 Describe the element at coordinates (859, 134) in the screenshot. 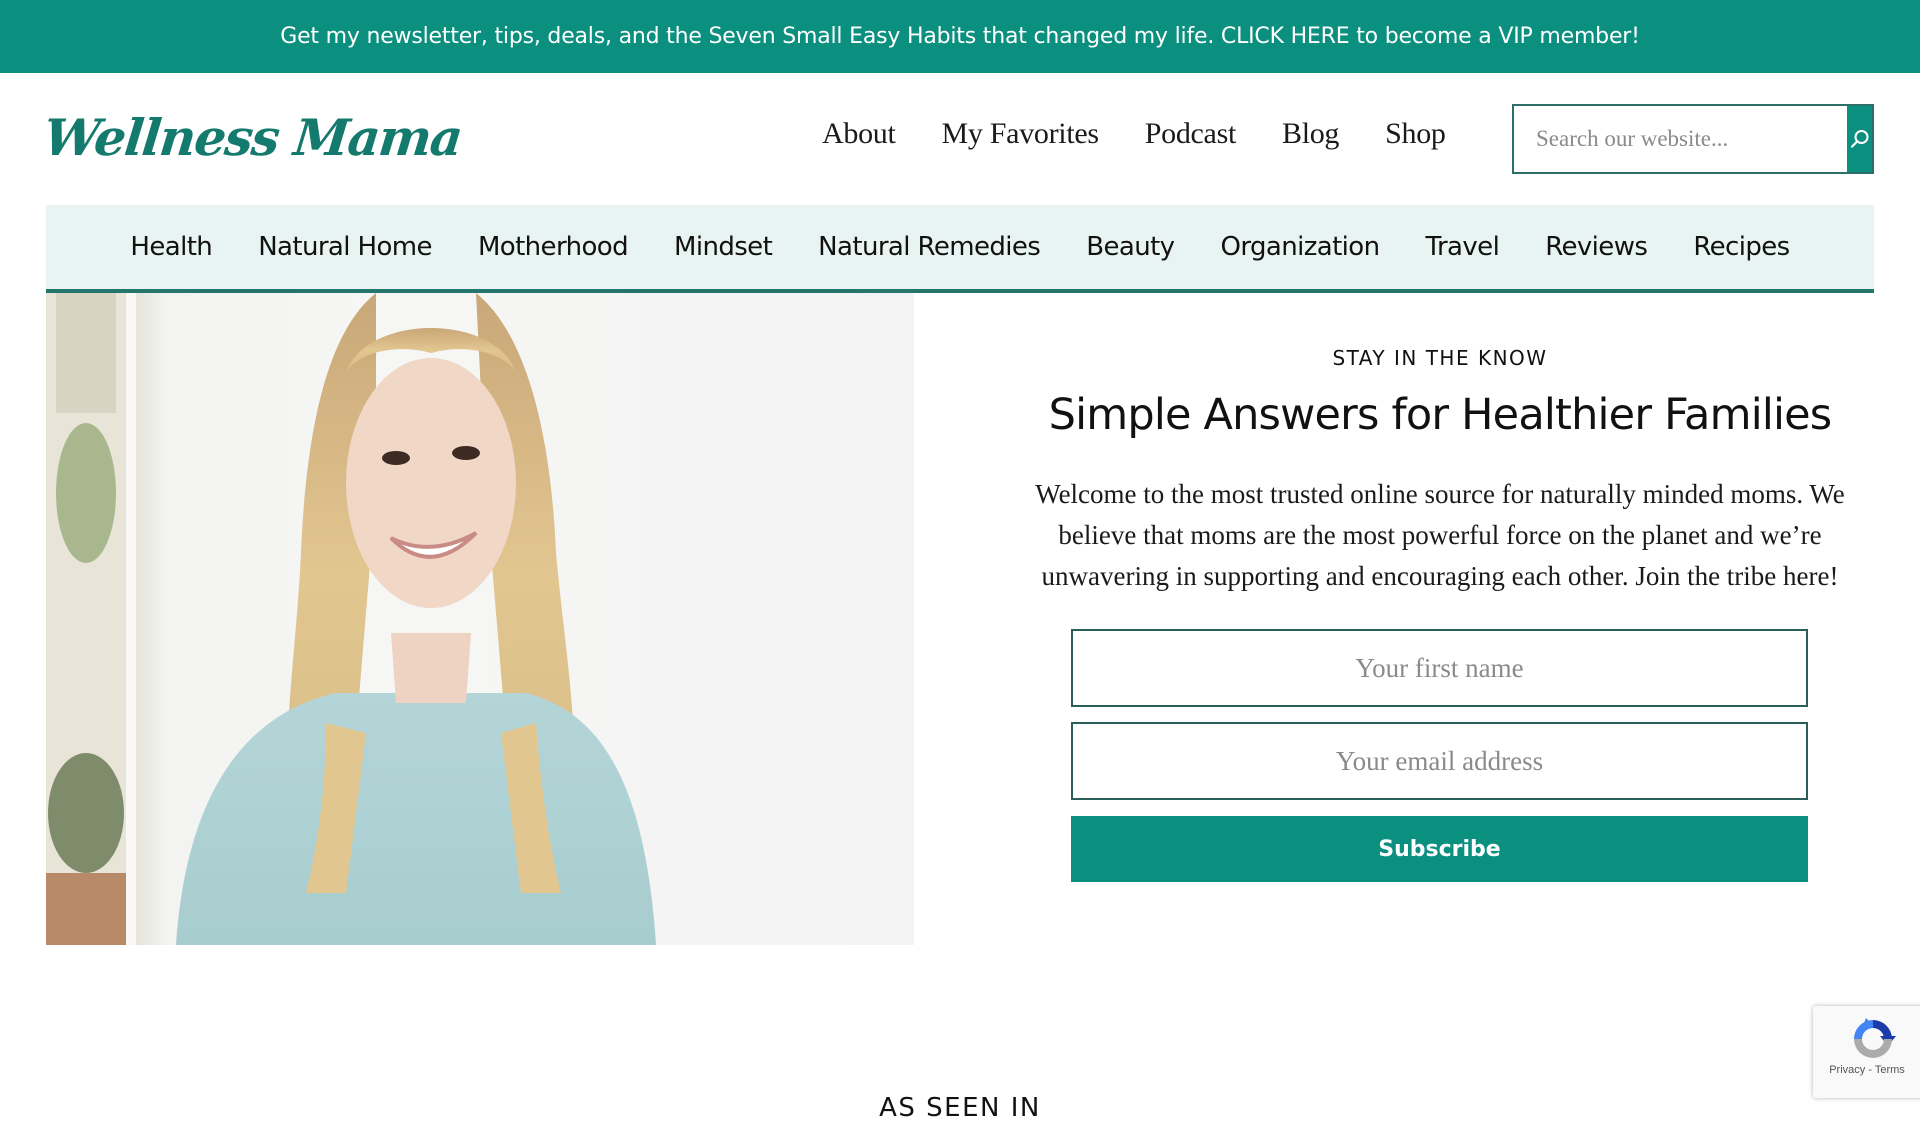

I see `nav-item-about: About` at that location.